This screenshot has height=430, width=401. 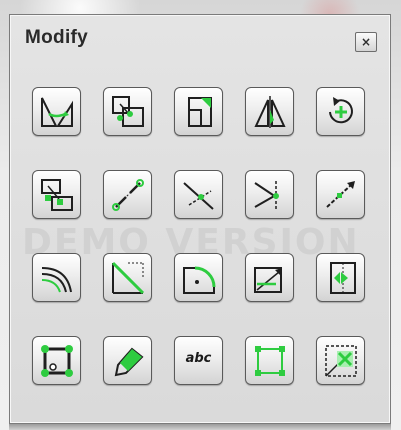 I want to click on mirror-axis-button, so click(x=269, y=111).